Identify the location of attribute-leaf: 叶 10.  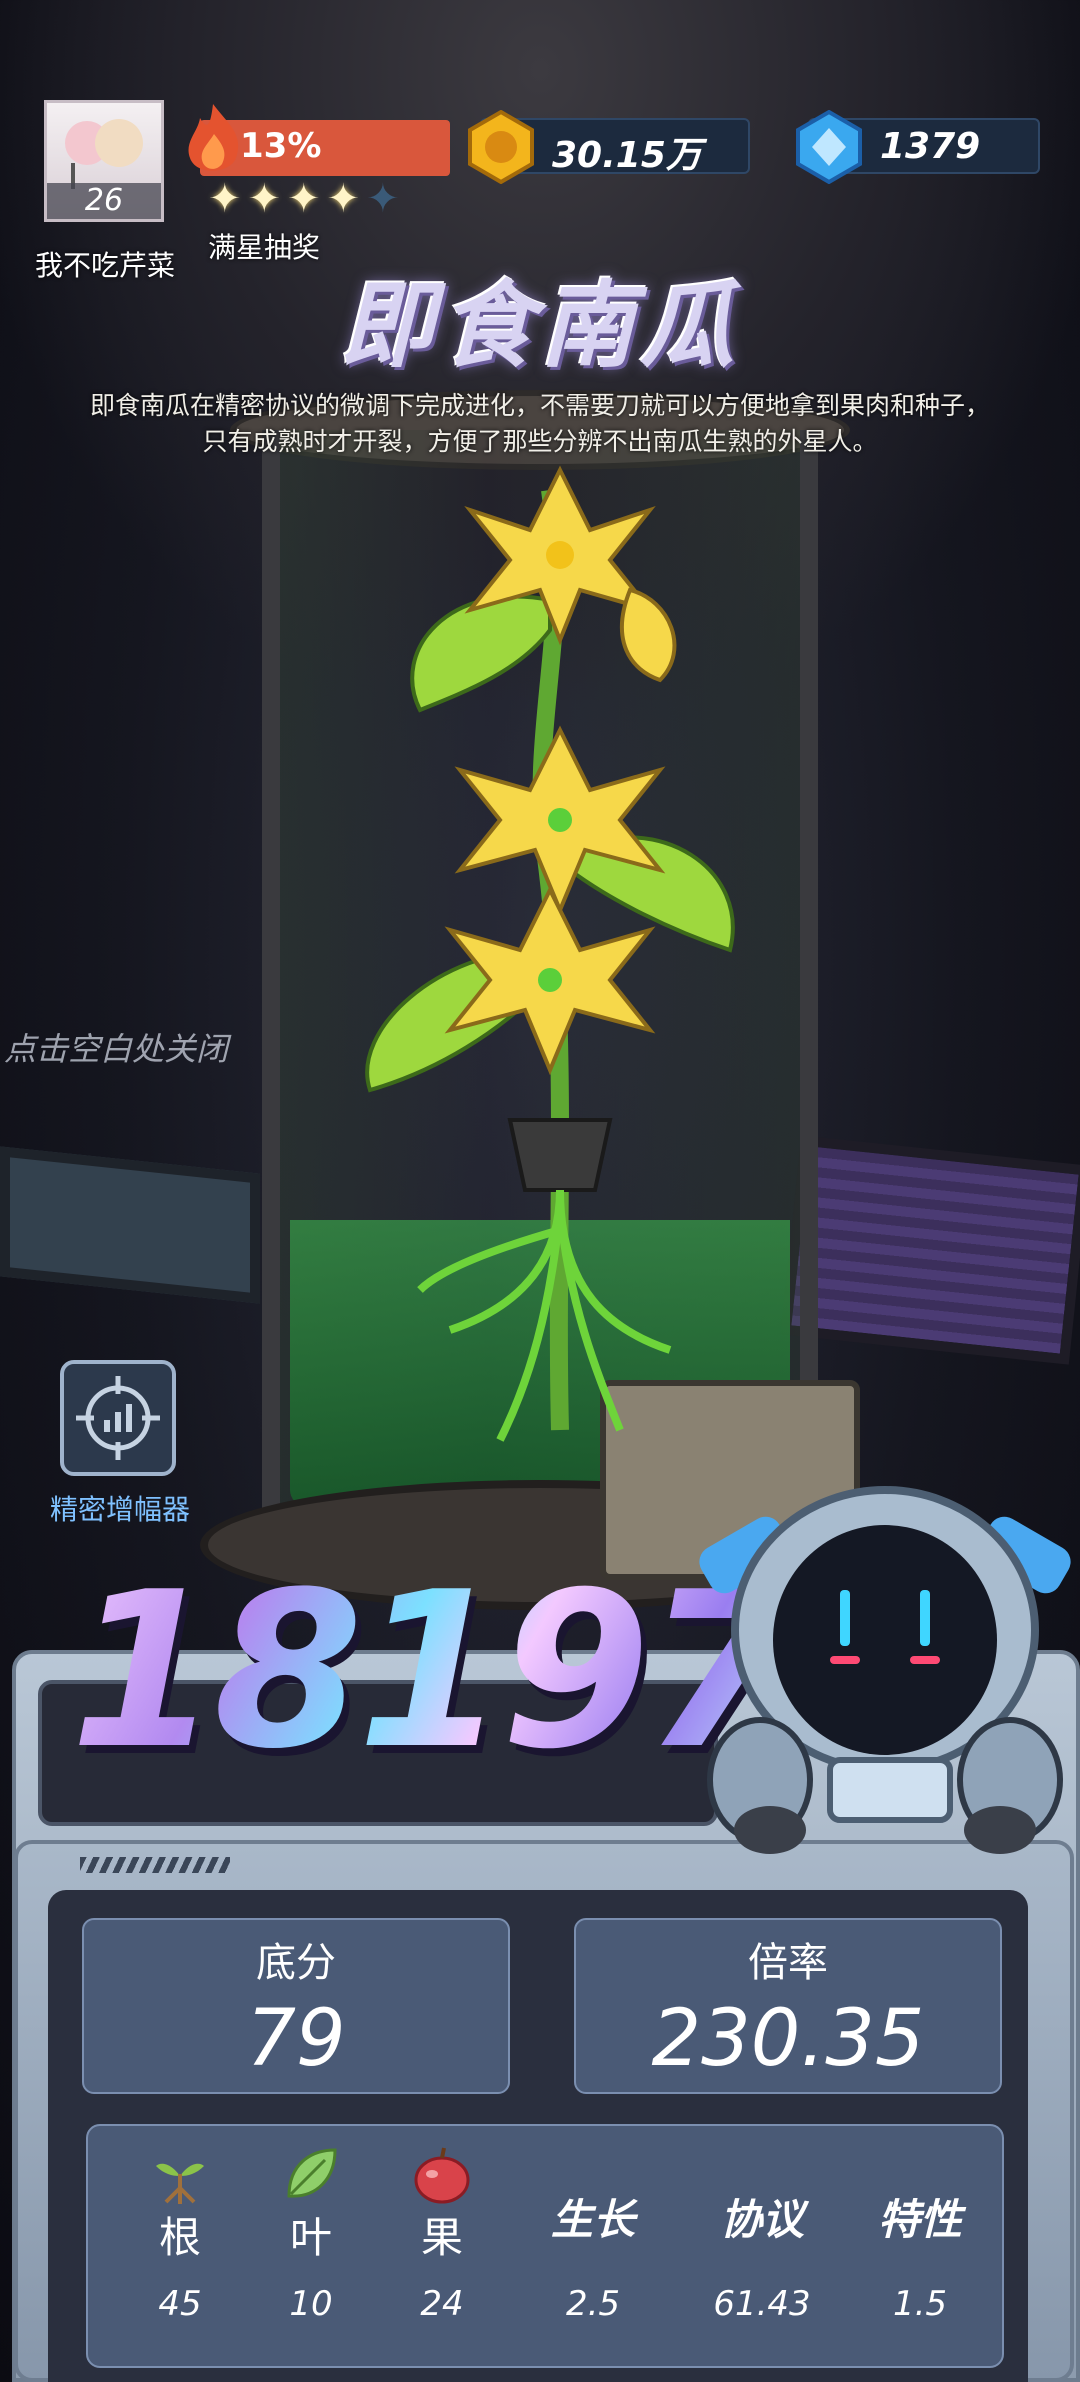
(311, 2248).